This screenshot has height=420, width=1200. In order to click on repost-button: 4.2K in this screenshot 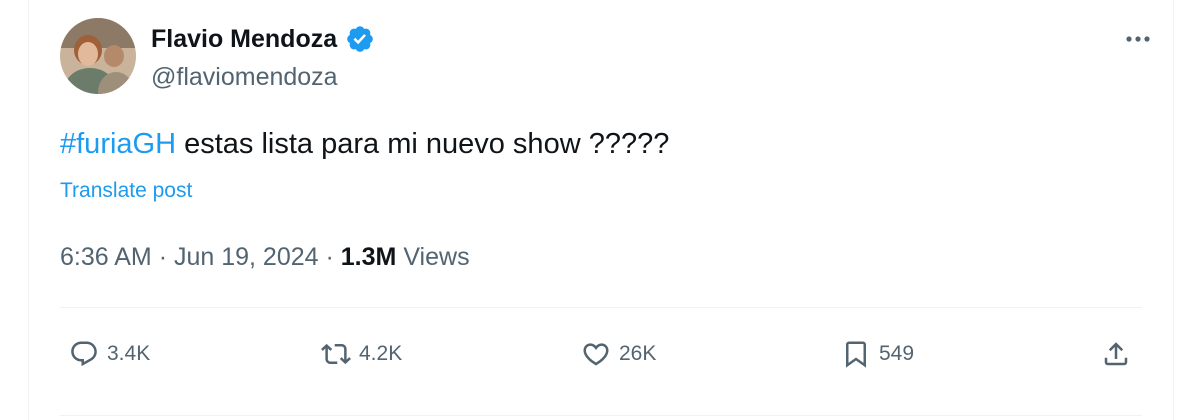, I will do `click(361, 354)`.